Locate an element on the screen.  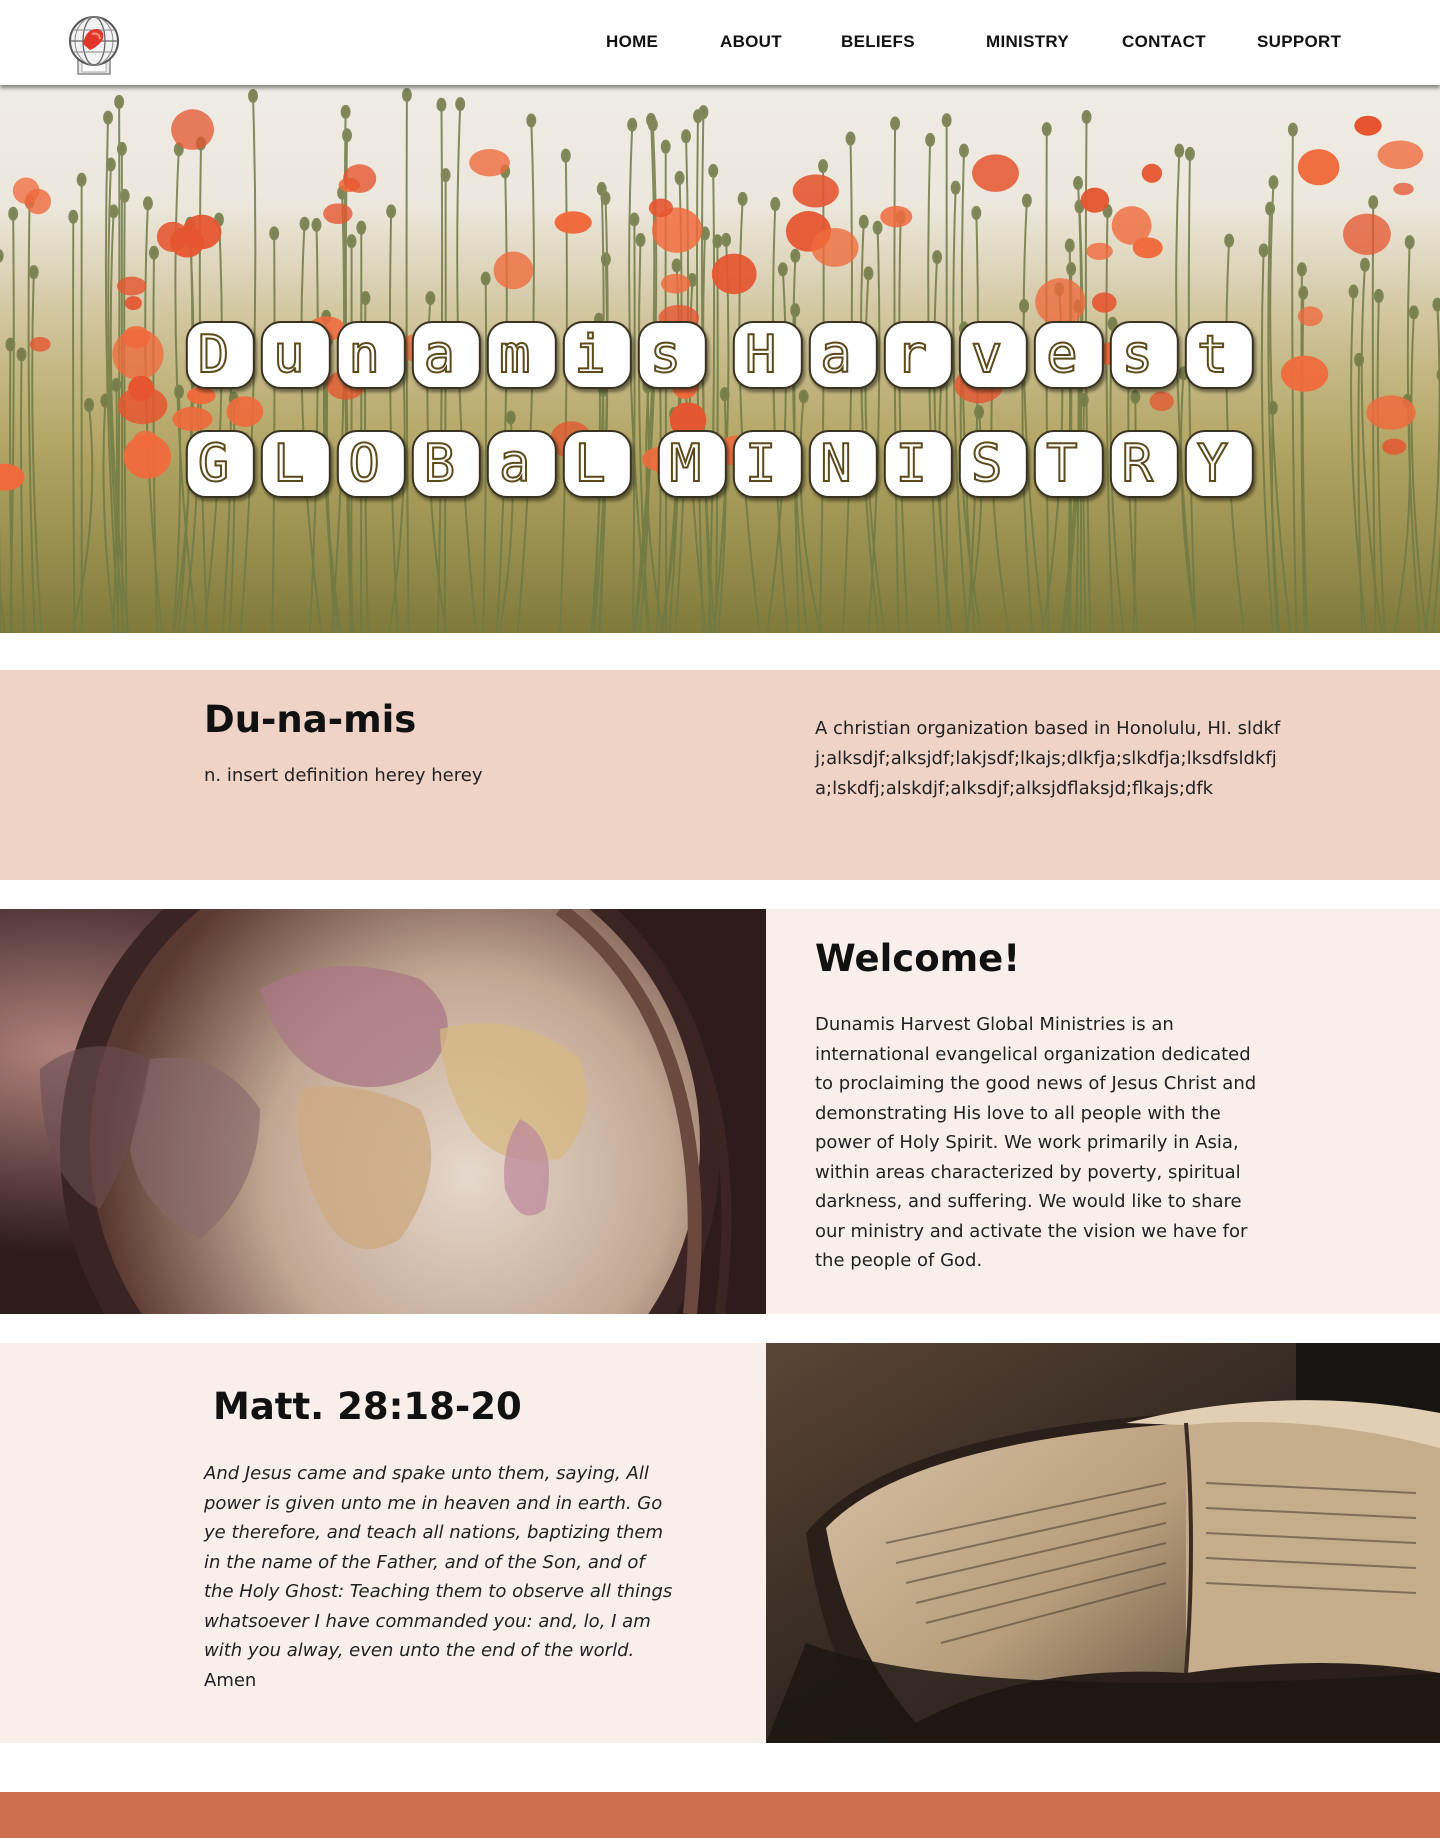
hero-title-line-2: GLOBaLMINISTRY is located at coordinates (720, 464).